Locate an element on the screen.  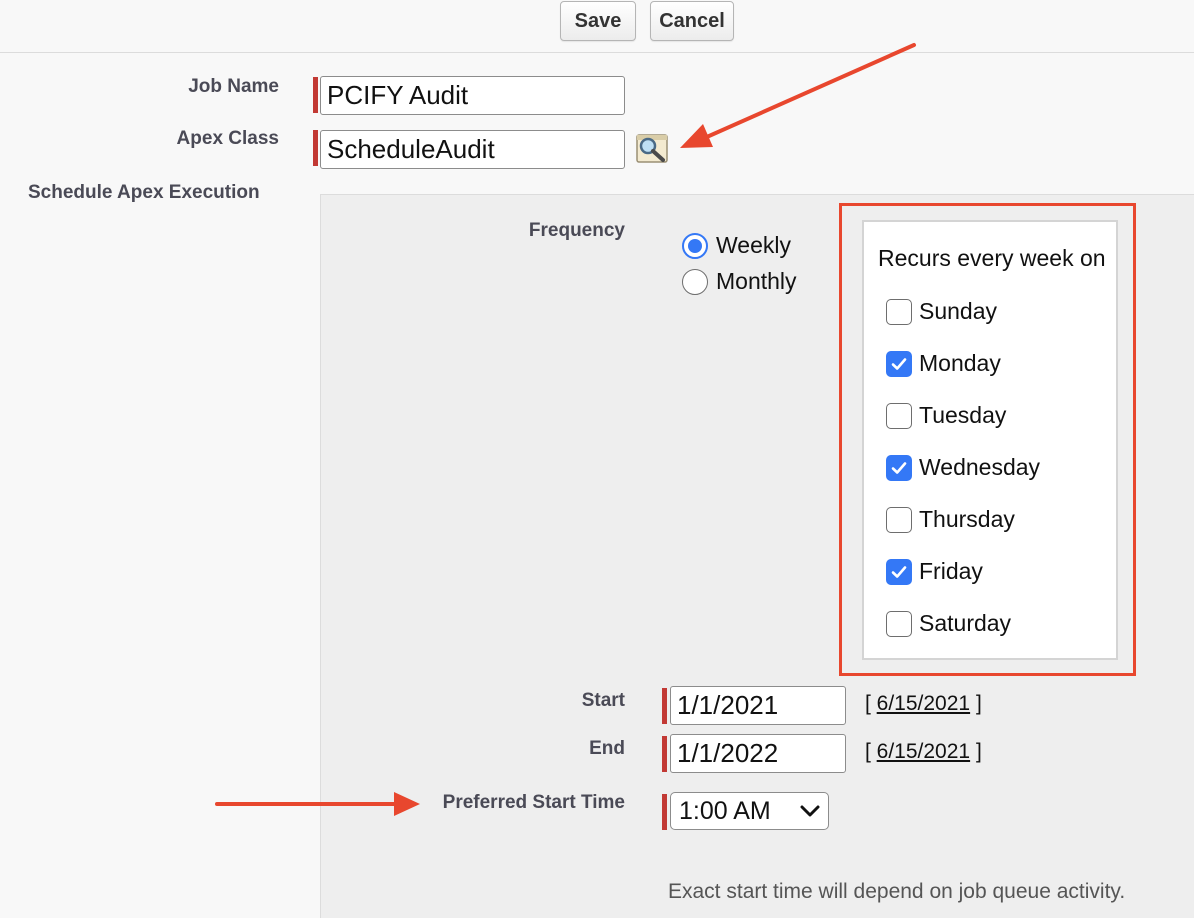
select-value: 1:00 AM is located at coordinates (725, 810).